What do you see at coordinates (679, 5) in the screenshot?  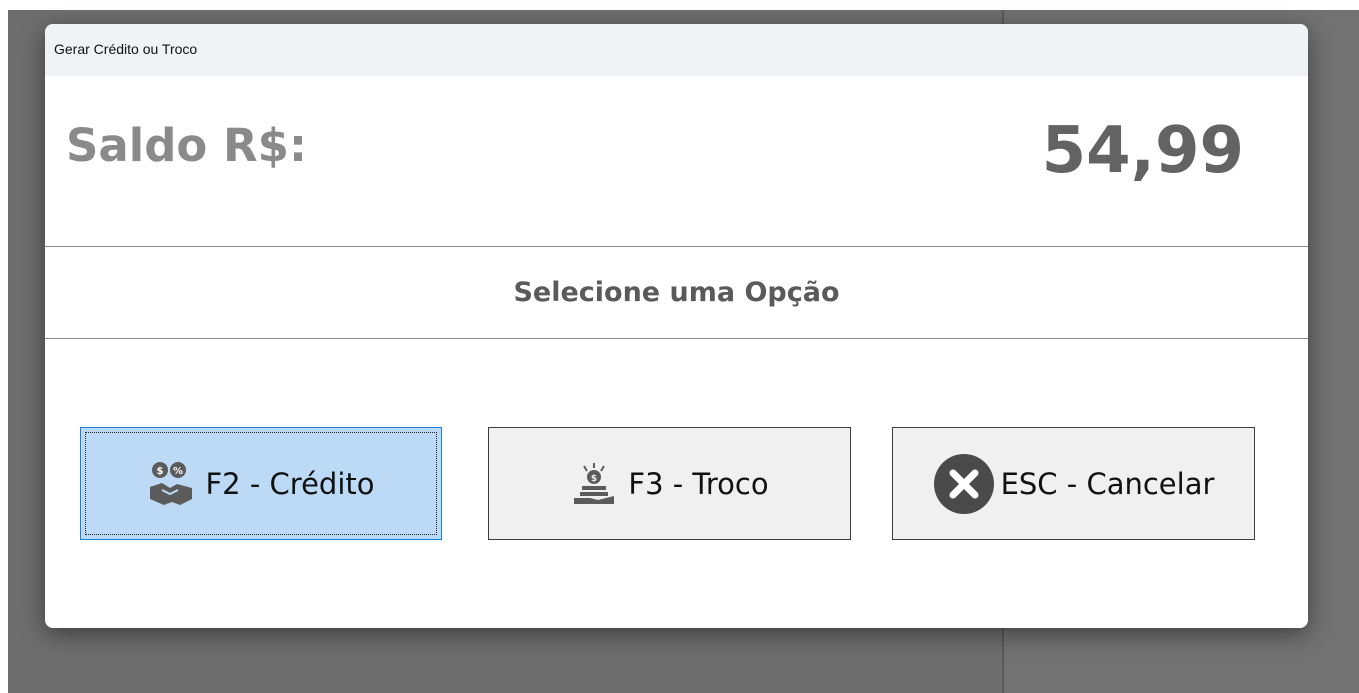 I see `background-top-strip` at bounding box center [679, 5].